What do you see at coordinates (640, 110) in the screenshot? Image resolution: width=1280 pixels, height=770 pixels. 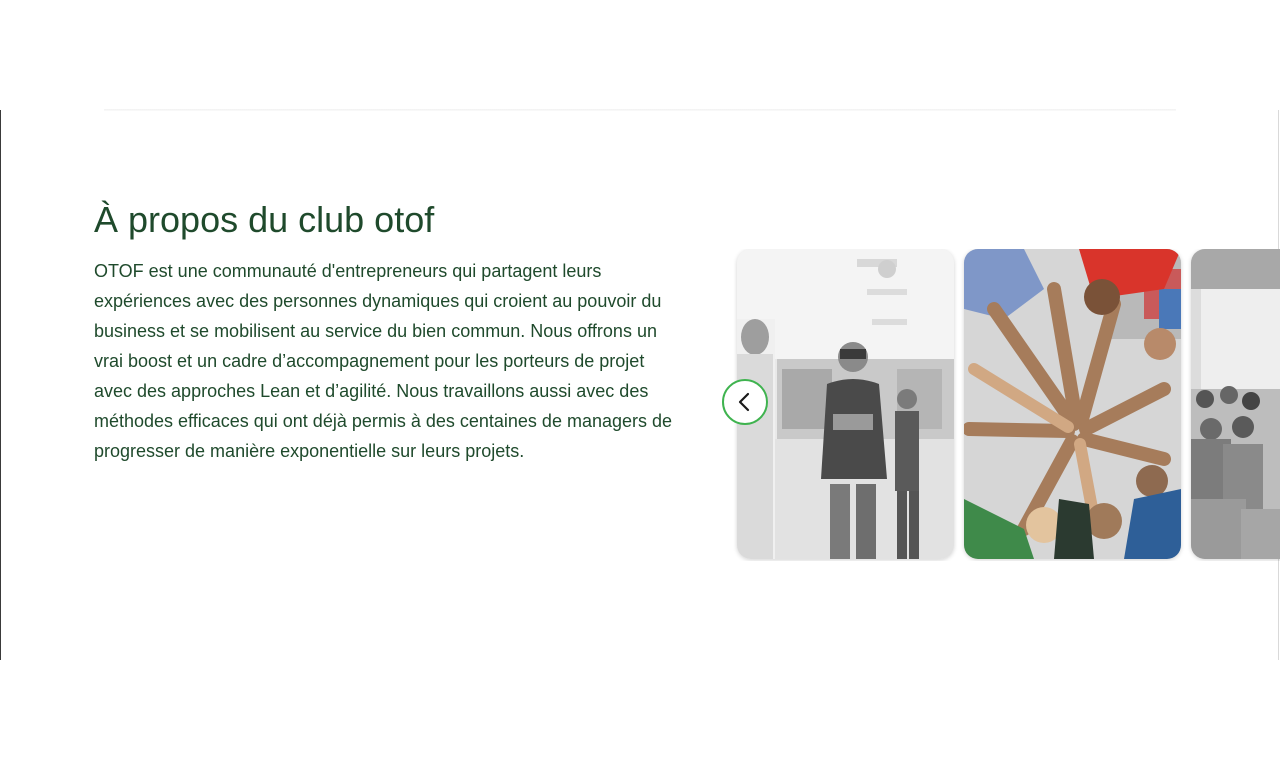 I see `section-divider` at bounding box center [640, 110].